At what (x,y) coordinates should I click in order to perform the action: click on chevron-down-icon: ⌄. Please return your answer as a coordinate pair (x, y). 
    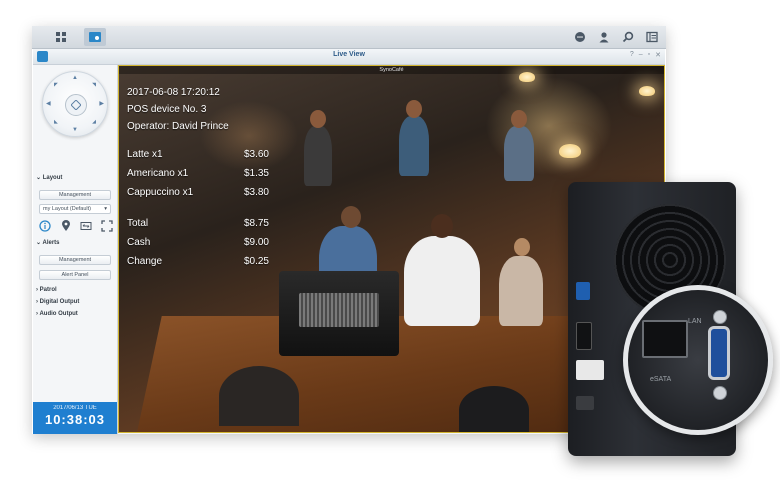
    Looking at the image, I should click on (39, 178).